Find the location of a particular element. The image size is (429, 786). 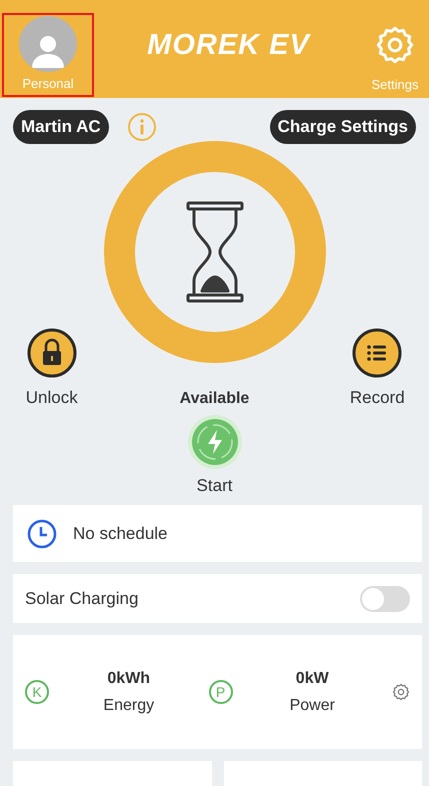

list-action-button: Record is located at coordinates (377, 318).